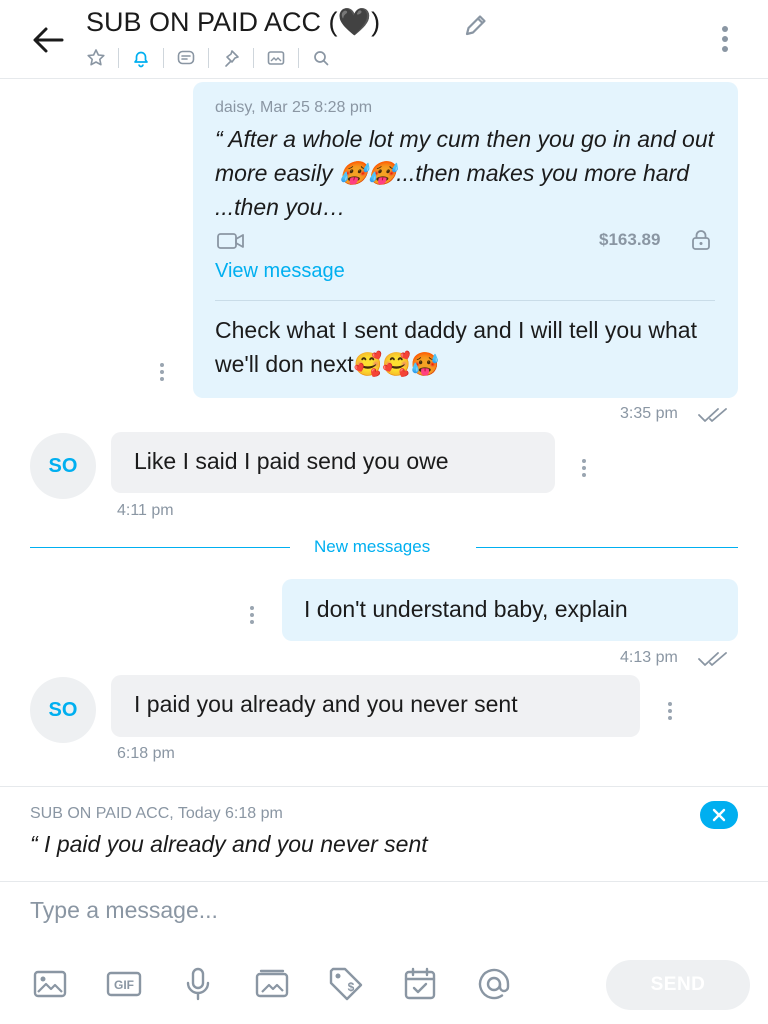 This screenshot has height=1024, width=768. Describe the element at coordinates (630, 239) in the screenshot. I see `message-price: $163.89` at that location.